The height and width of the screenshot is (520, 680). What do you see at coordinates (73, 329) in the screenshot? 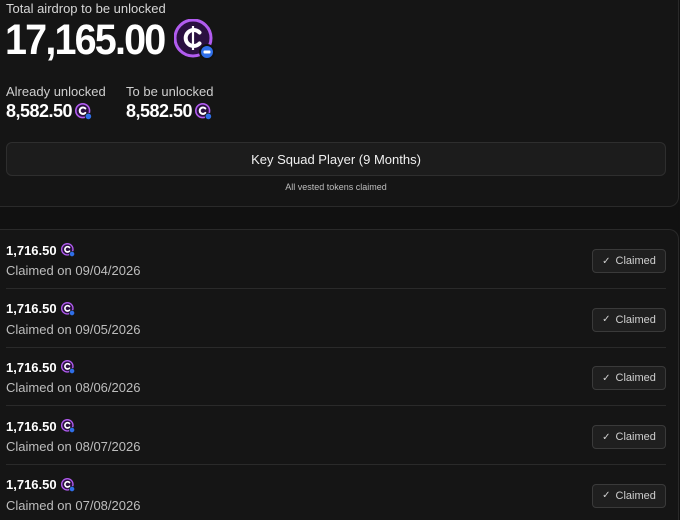
I see `claim-date: Claimed on 09/05/2026` at bounding box center [73, 329].